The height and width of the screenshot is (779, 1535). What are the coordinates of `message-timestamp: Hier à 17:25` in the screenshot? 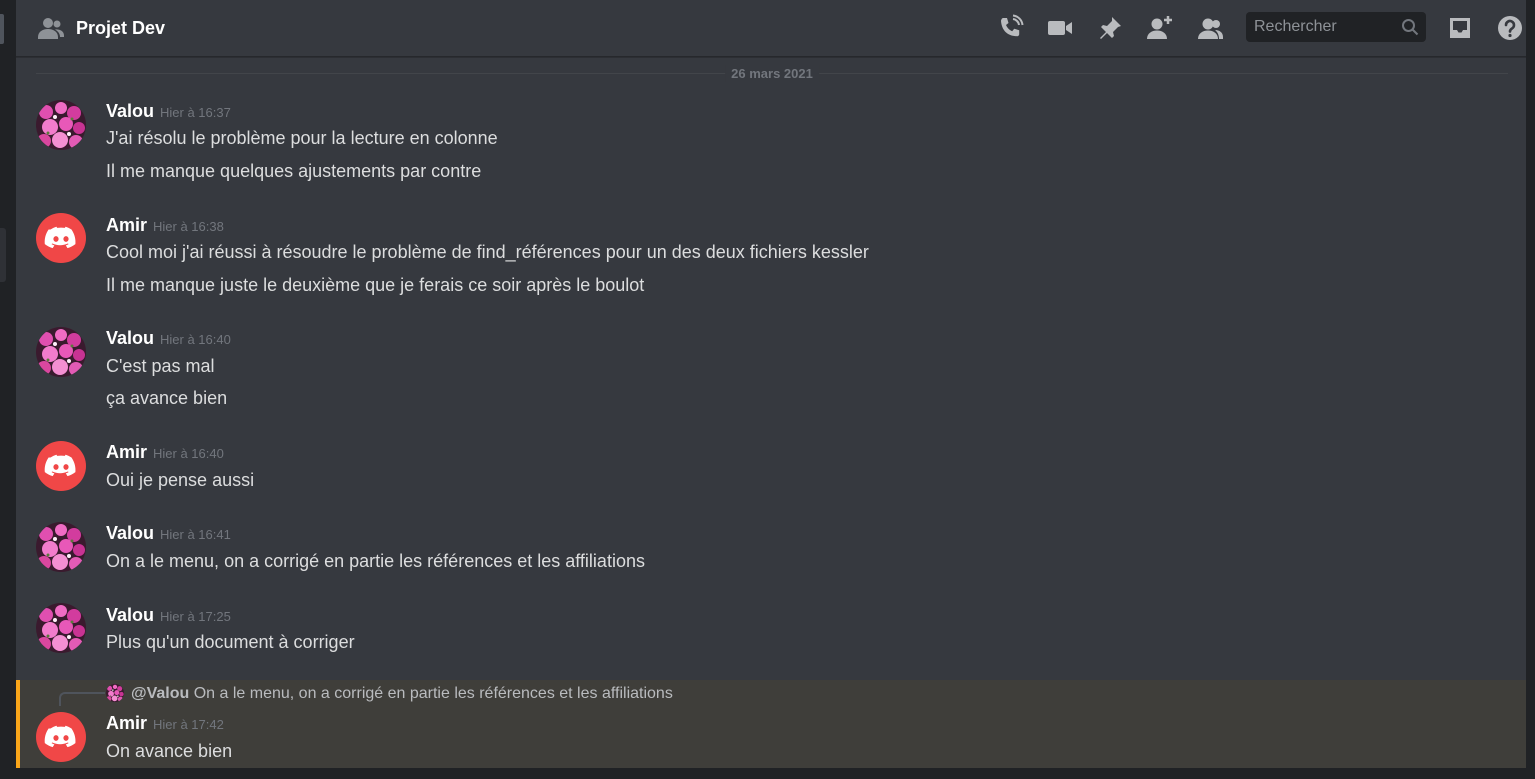 It's located at (195, 616).